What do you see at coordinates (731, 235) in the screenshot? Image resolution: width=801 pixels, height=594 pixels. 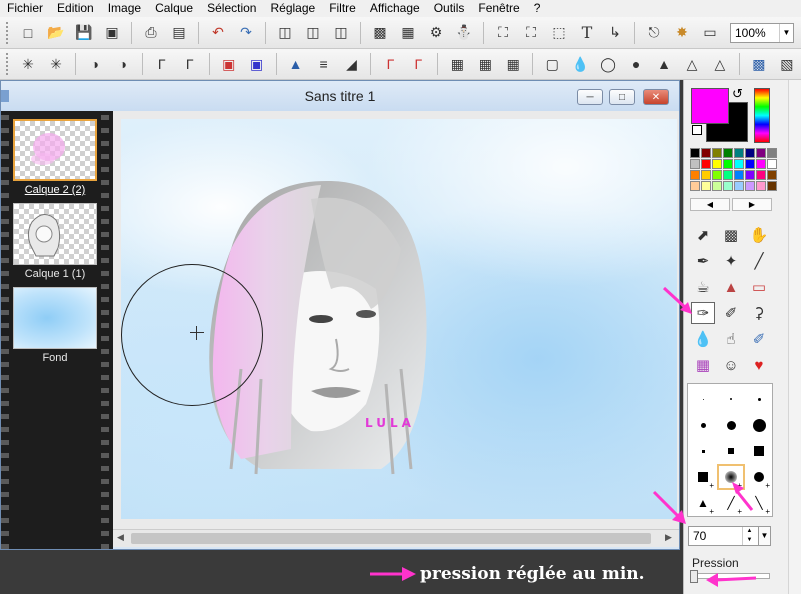 I see `clone-tool-icon: ▩` at bounding box center [731, 235].